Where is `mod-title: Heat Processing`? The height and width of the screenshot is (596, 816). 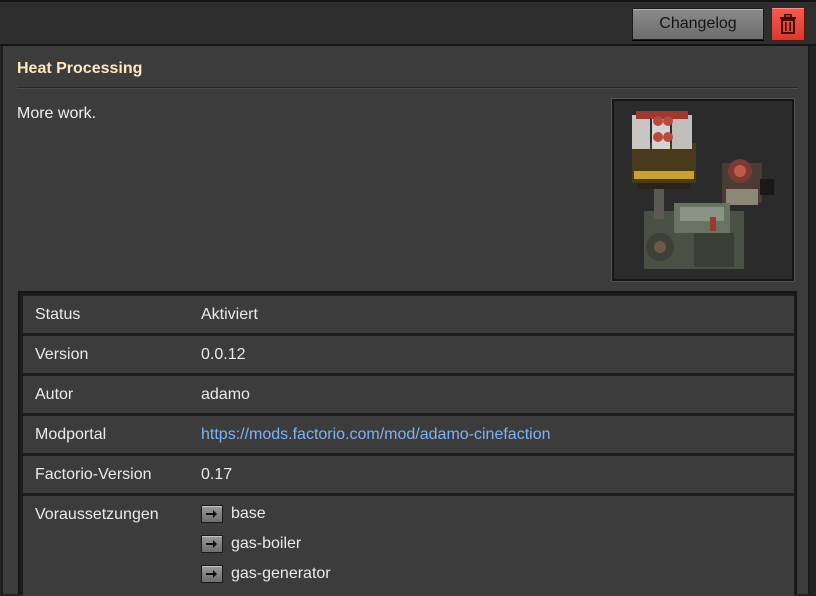 mod-title: Heat Processing is located at coordinates (80, 68).